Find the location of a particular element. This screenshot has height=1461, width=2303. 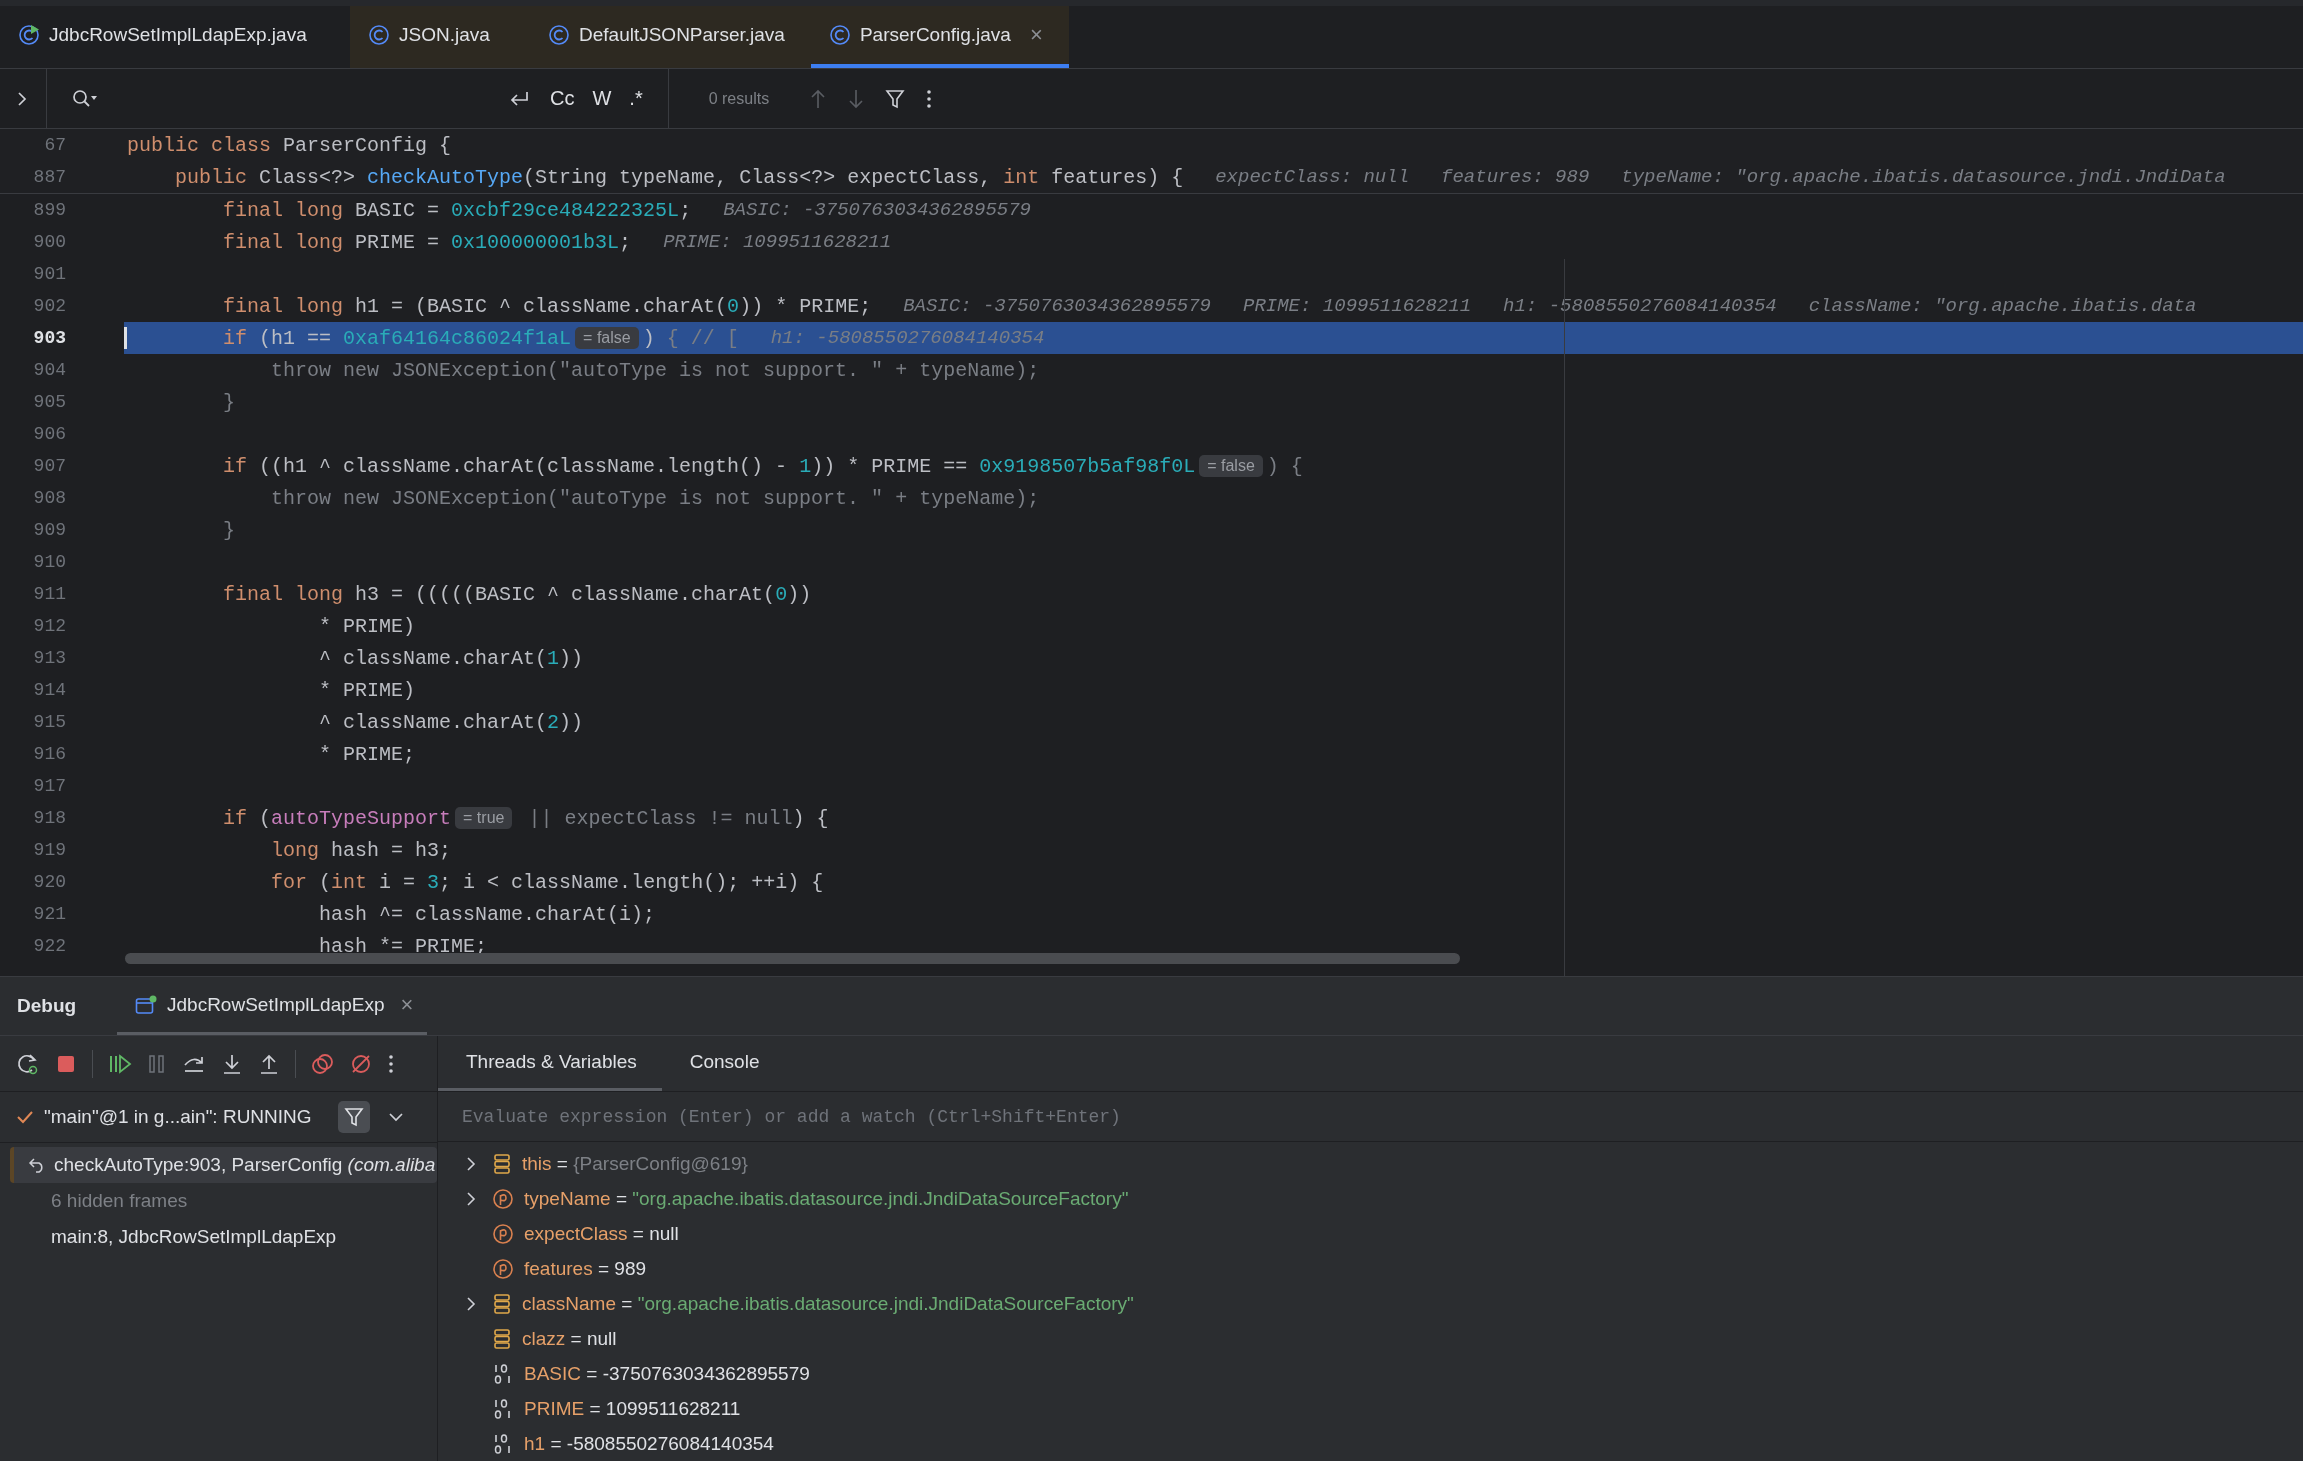

line-number: 904 is located at coordinates (49, 370).